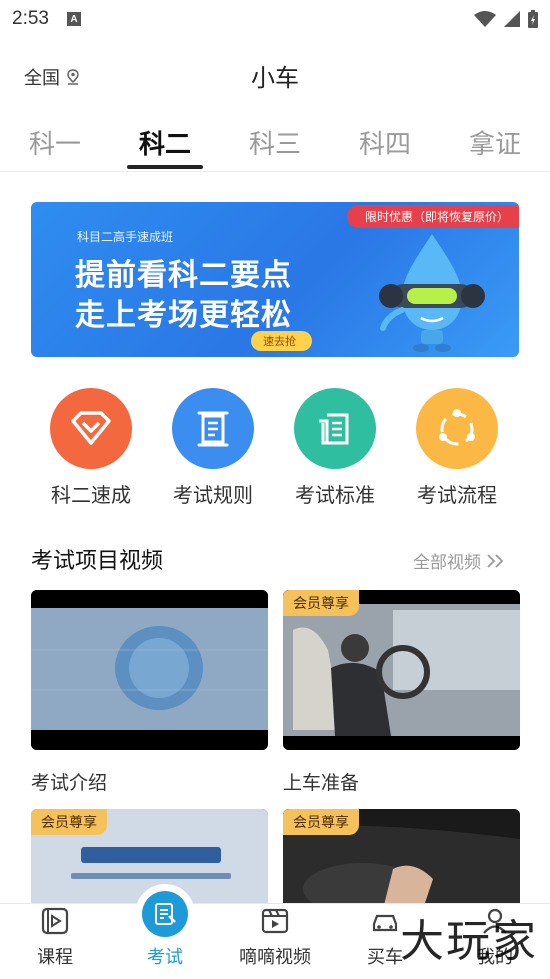  Describe the element at coordinates (495, 141) in the screenshot. I see `tab-get-license: 拿证` at that location.